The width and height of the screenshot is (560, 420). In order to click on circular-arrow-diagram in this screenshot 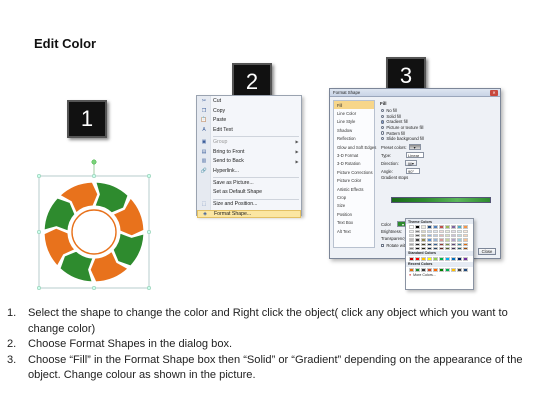, I will do `click(94, 224)`.